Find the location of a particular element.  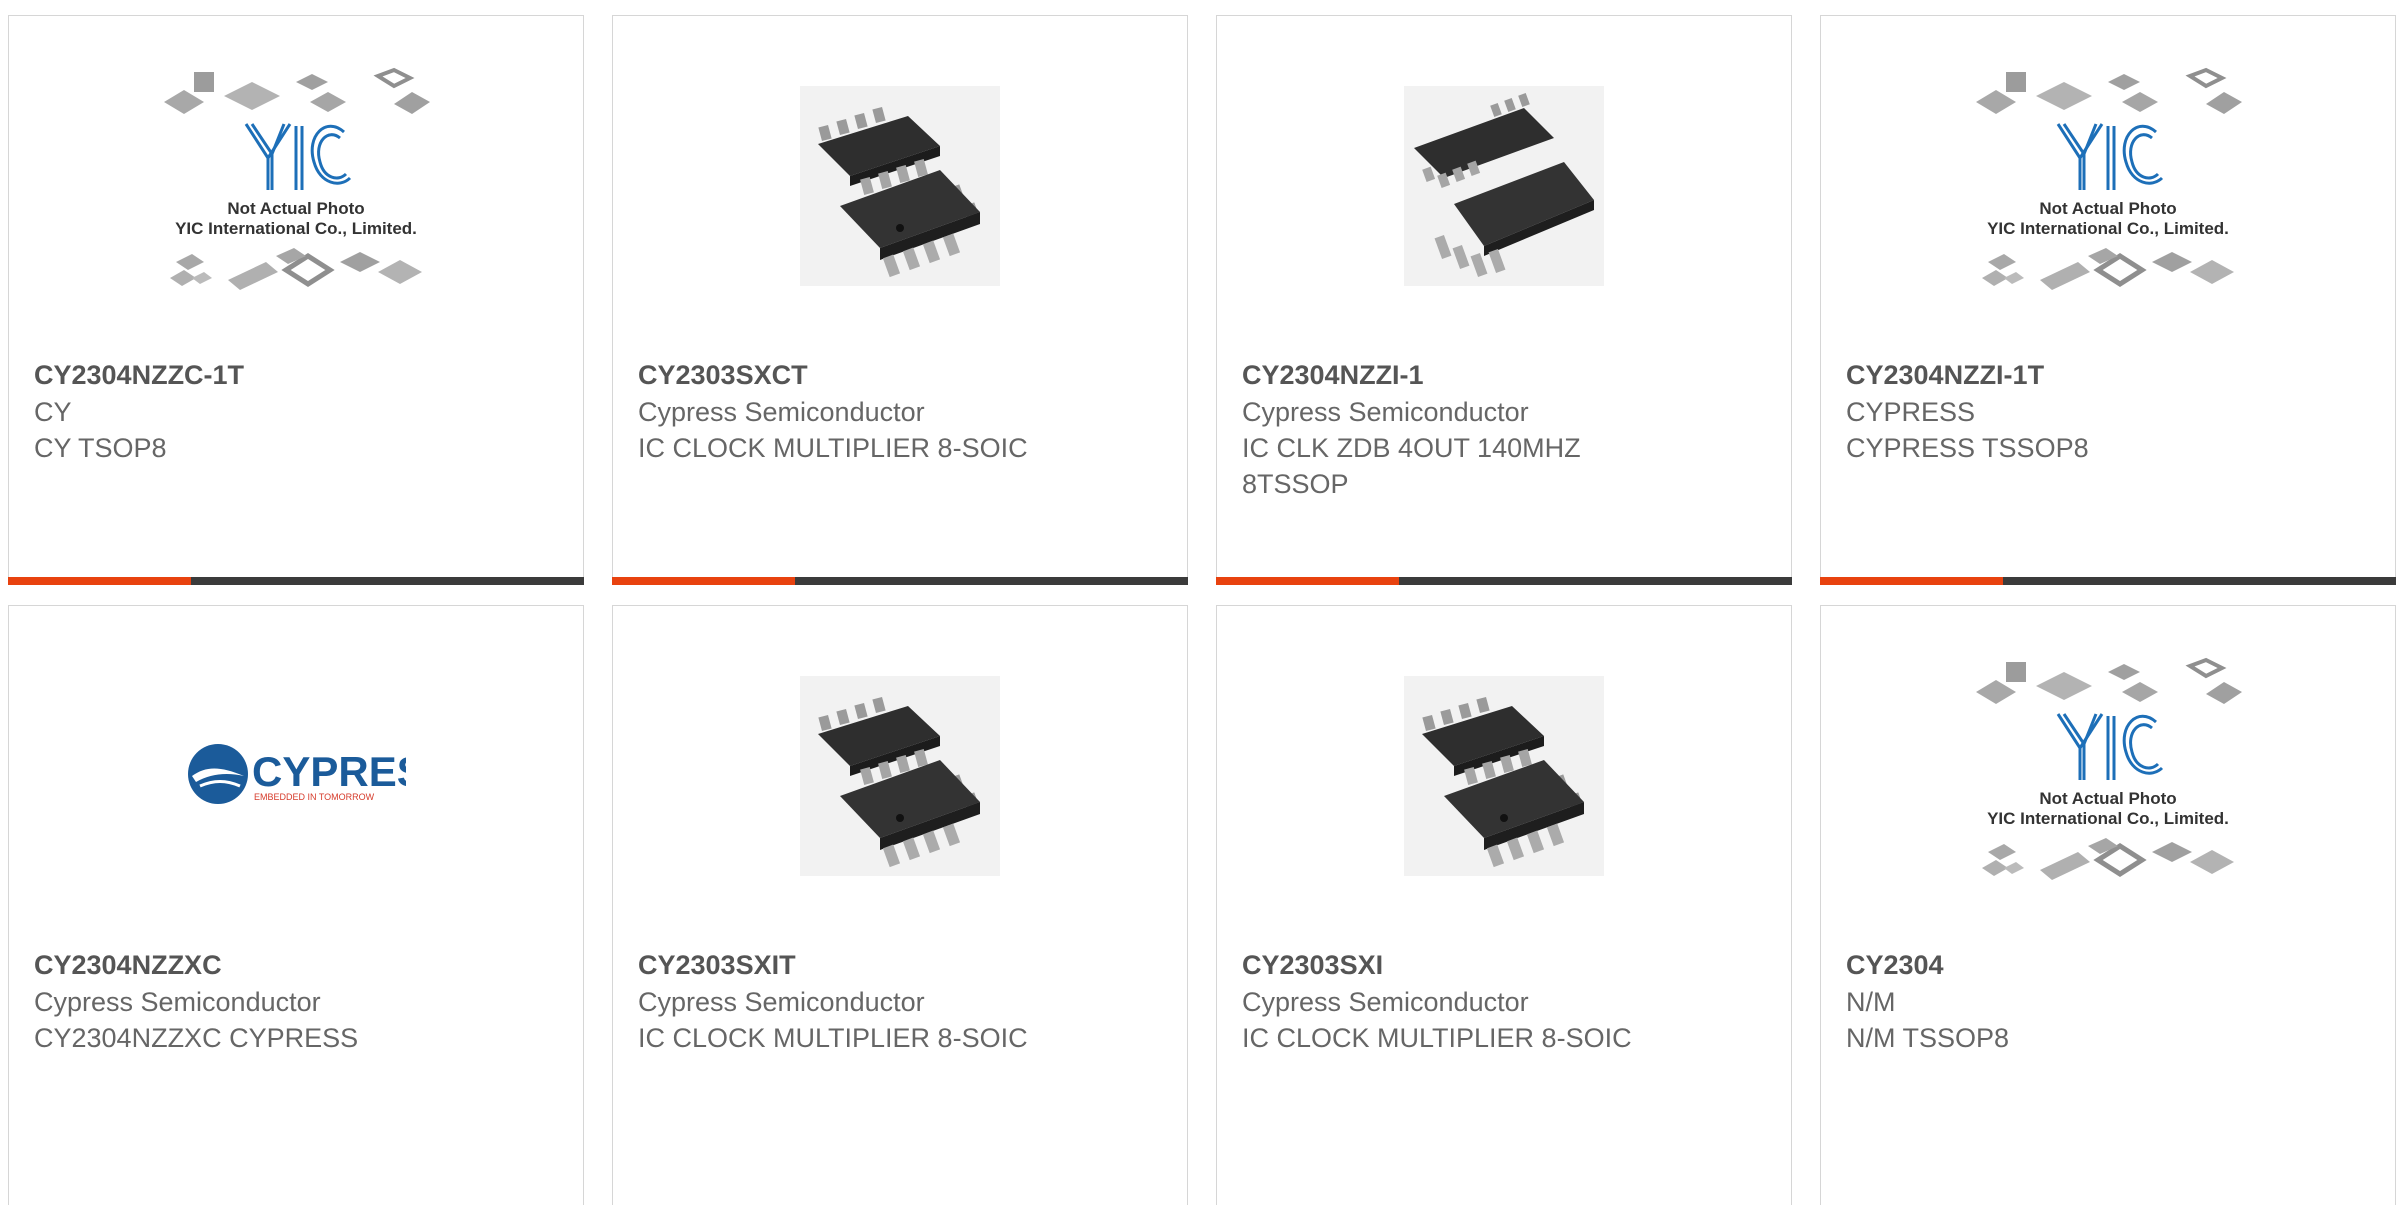

description: CY TSOP8 is located at coordinates (100, 448).